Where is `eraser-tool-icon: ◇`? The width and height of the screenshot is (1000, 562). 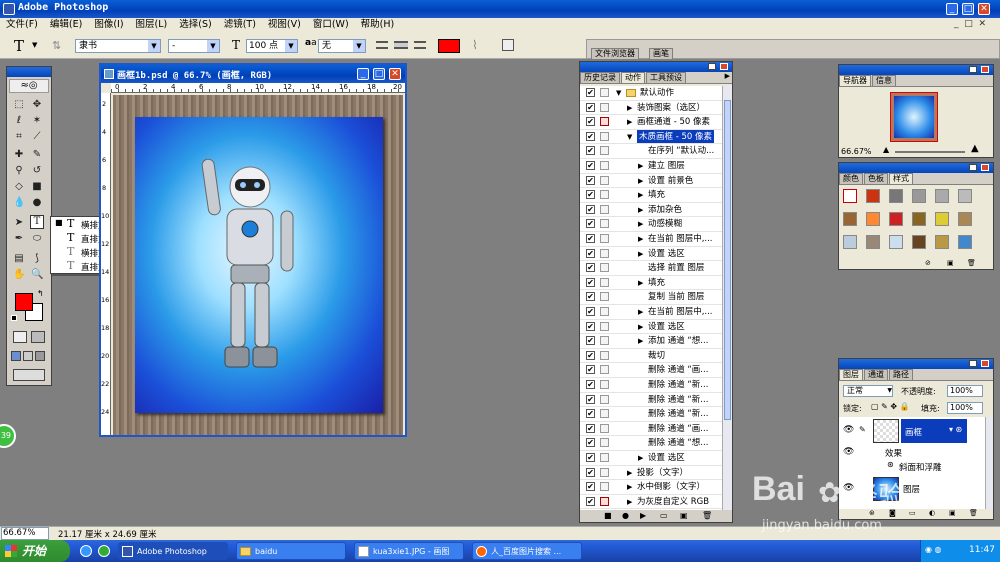
eraser-tool-icon: ◇ is located at coordinates (19, 187).